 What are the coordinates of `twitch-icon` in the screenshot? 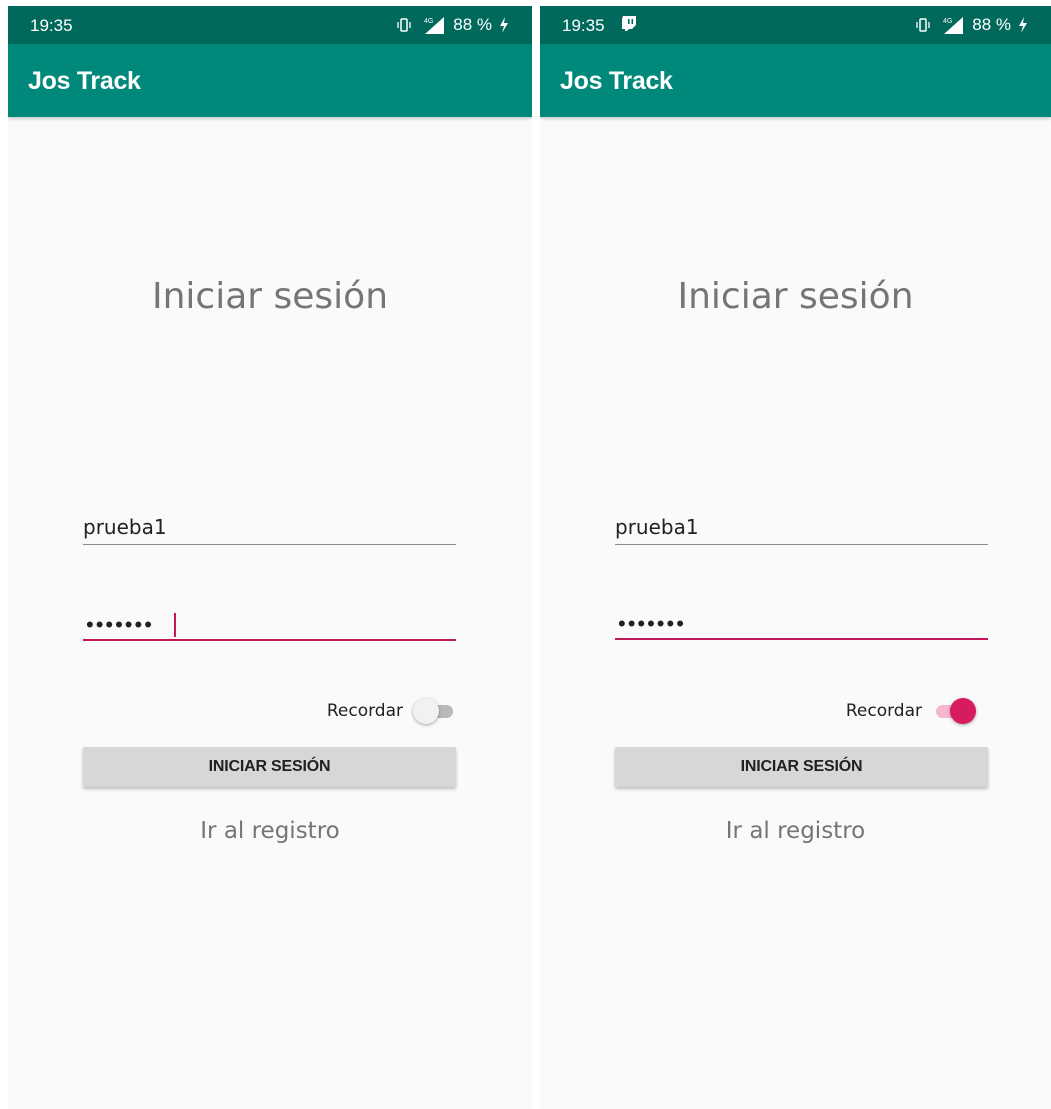 It's located at (629, 24).